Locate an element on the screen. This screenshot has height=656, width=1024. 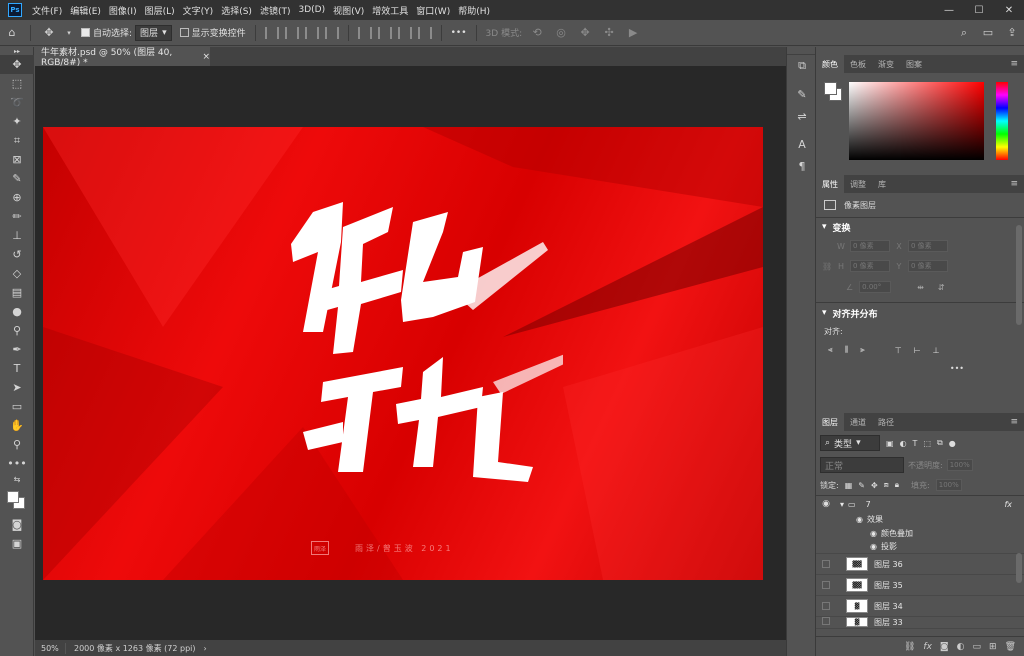
frame-tool-icon: ⊠ is located at coordinates (17, 159).